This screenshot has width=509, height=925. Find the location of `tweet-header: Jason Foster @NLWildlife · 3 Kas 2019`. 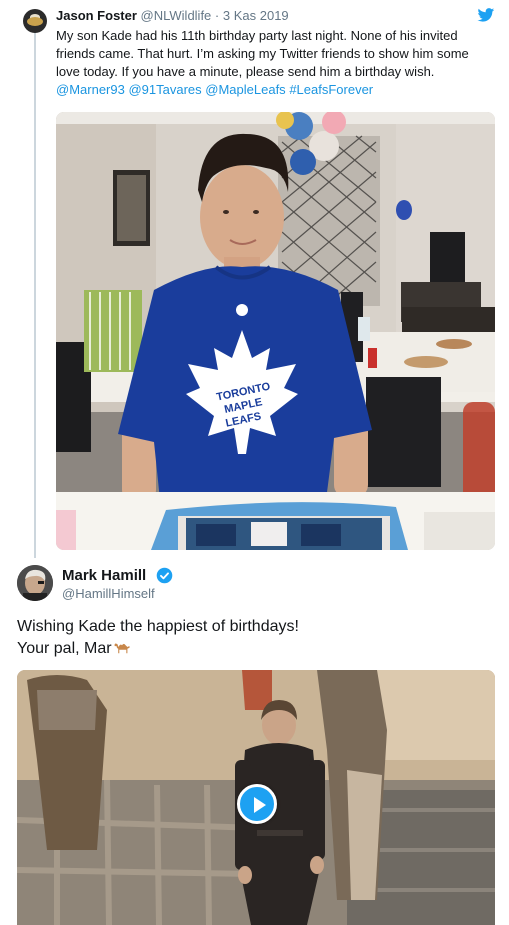

tweet-header: Jason Foster @NLWildlife · 3 Kas 2019 is located at coordinates (172, 15).